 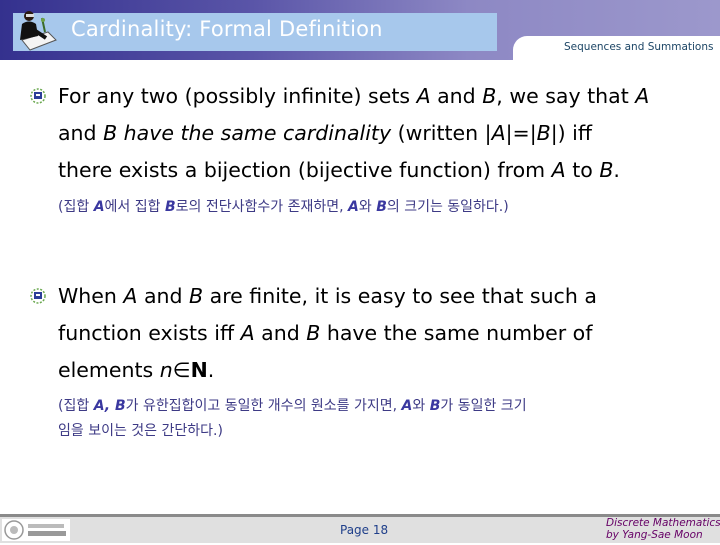 I want to click on naturals-symbol: N, so click(x=199, y=370).